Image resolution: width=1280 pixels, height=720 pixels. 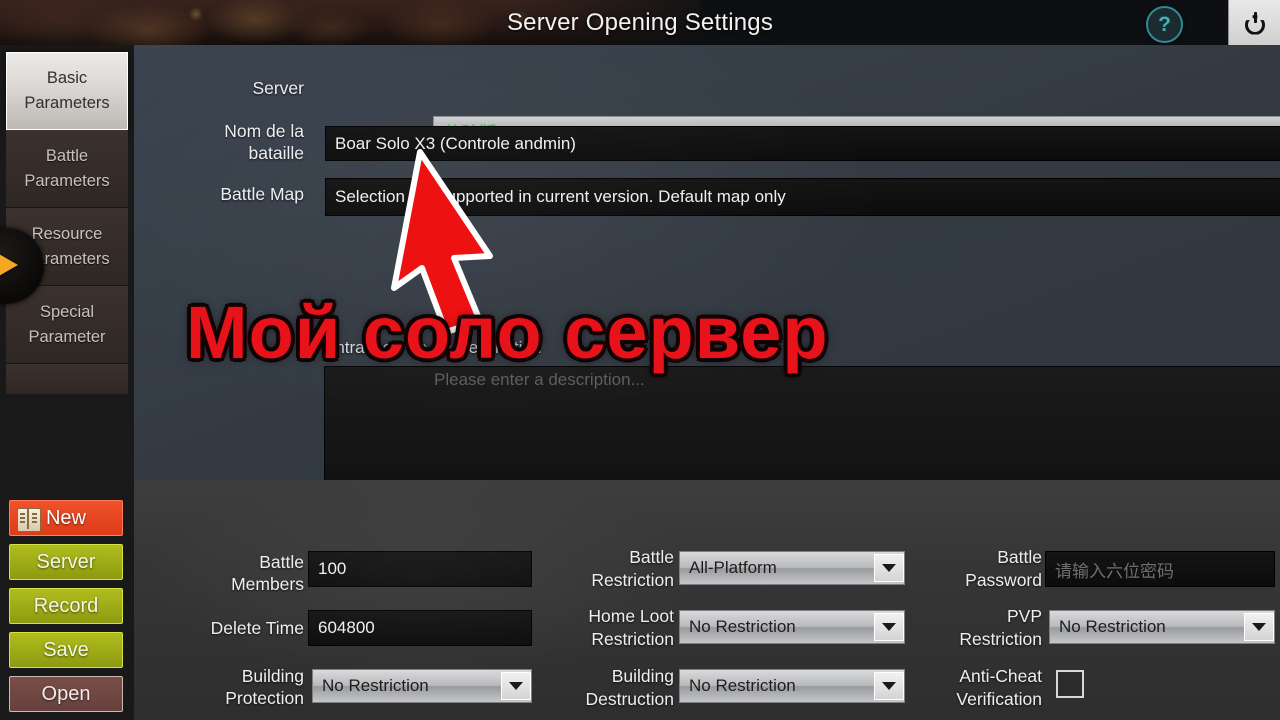 I want to click on building-protection-value: No Restriction, so click(x=375, y=685).